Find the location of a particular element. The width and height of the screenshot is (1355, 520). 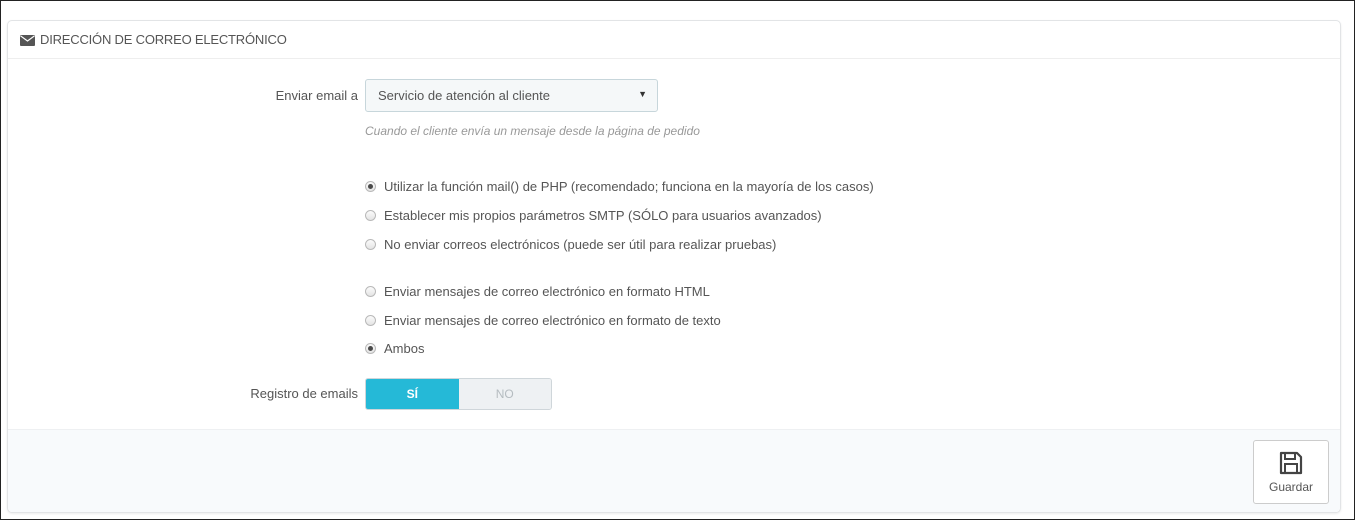

radio-format-both: Ambos is located at coordinates (394, 348).